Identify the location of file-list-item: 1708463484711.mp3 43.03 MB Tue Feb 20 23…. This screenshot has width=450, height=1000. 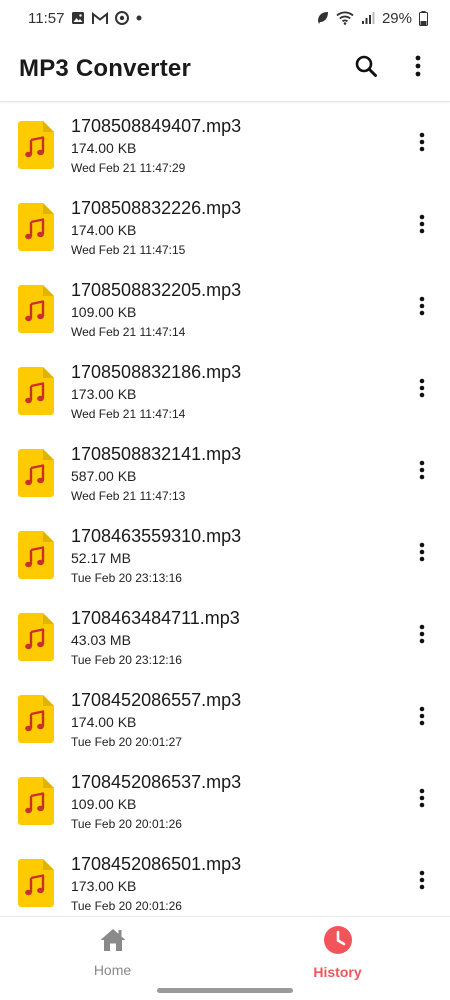
(225, 636).